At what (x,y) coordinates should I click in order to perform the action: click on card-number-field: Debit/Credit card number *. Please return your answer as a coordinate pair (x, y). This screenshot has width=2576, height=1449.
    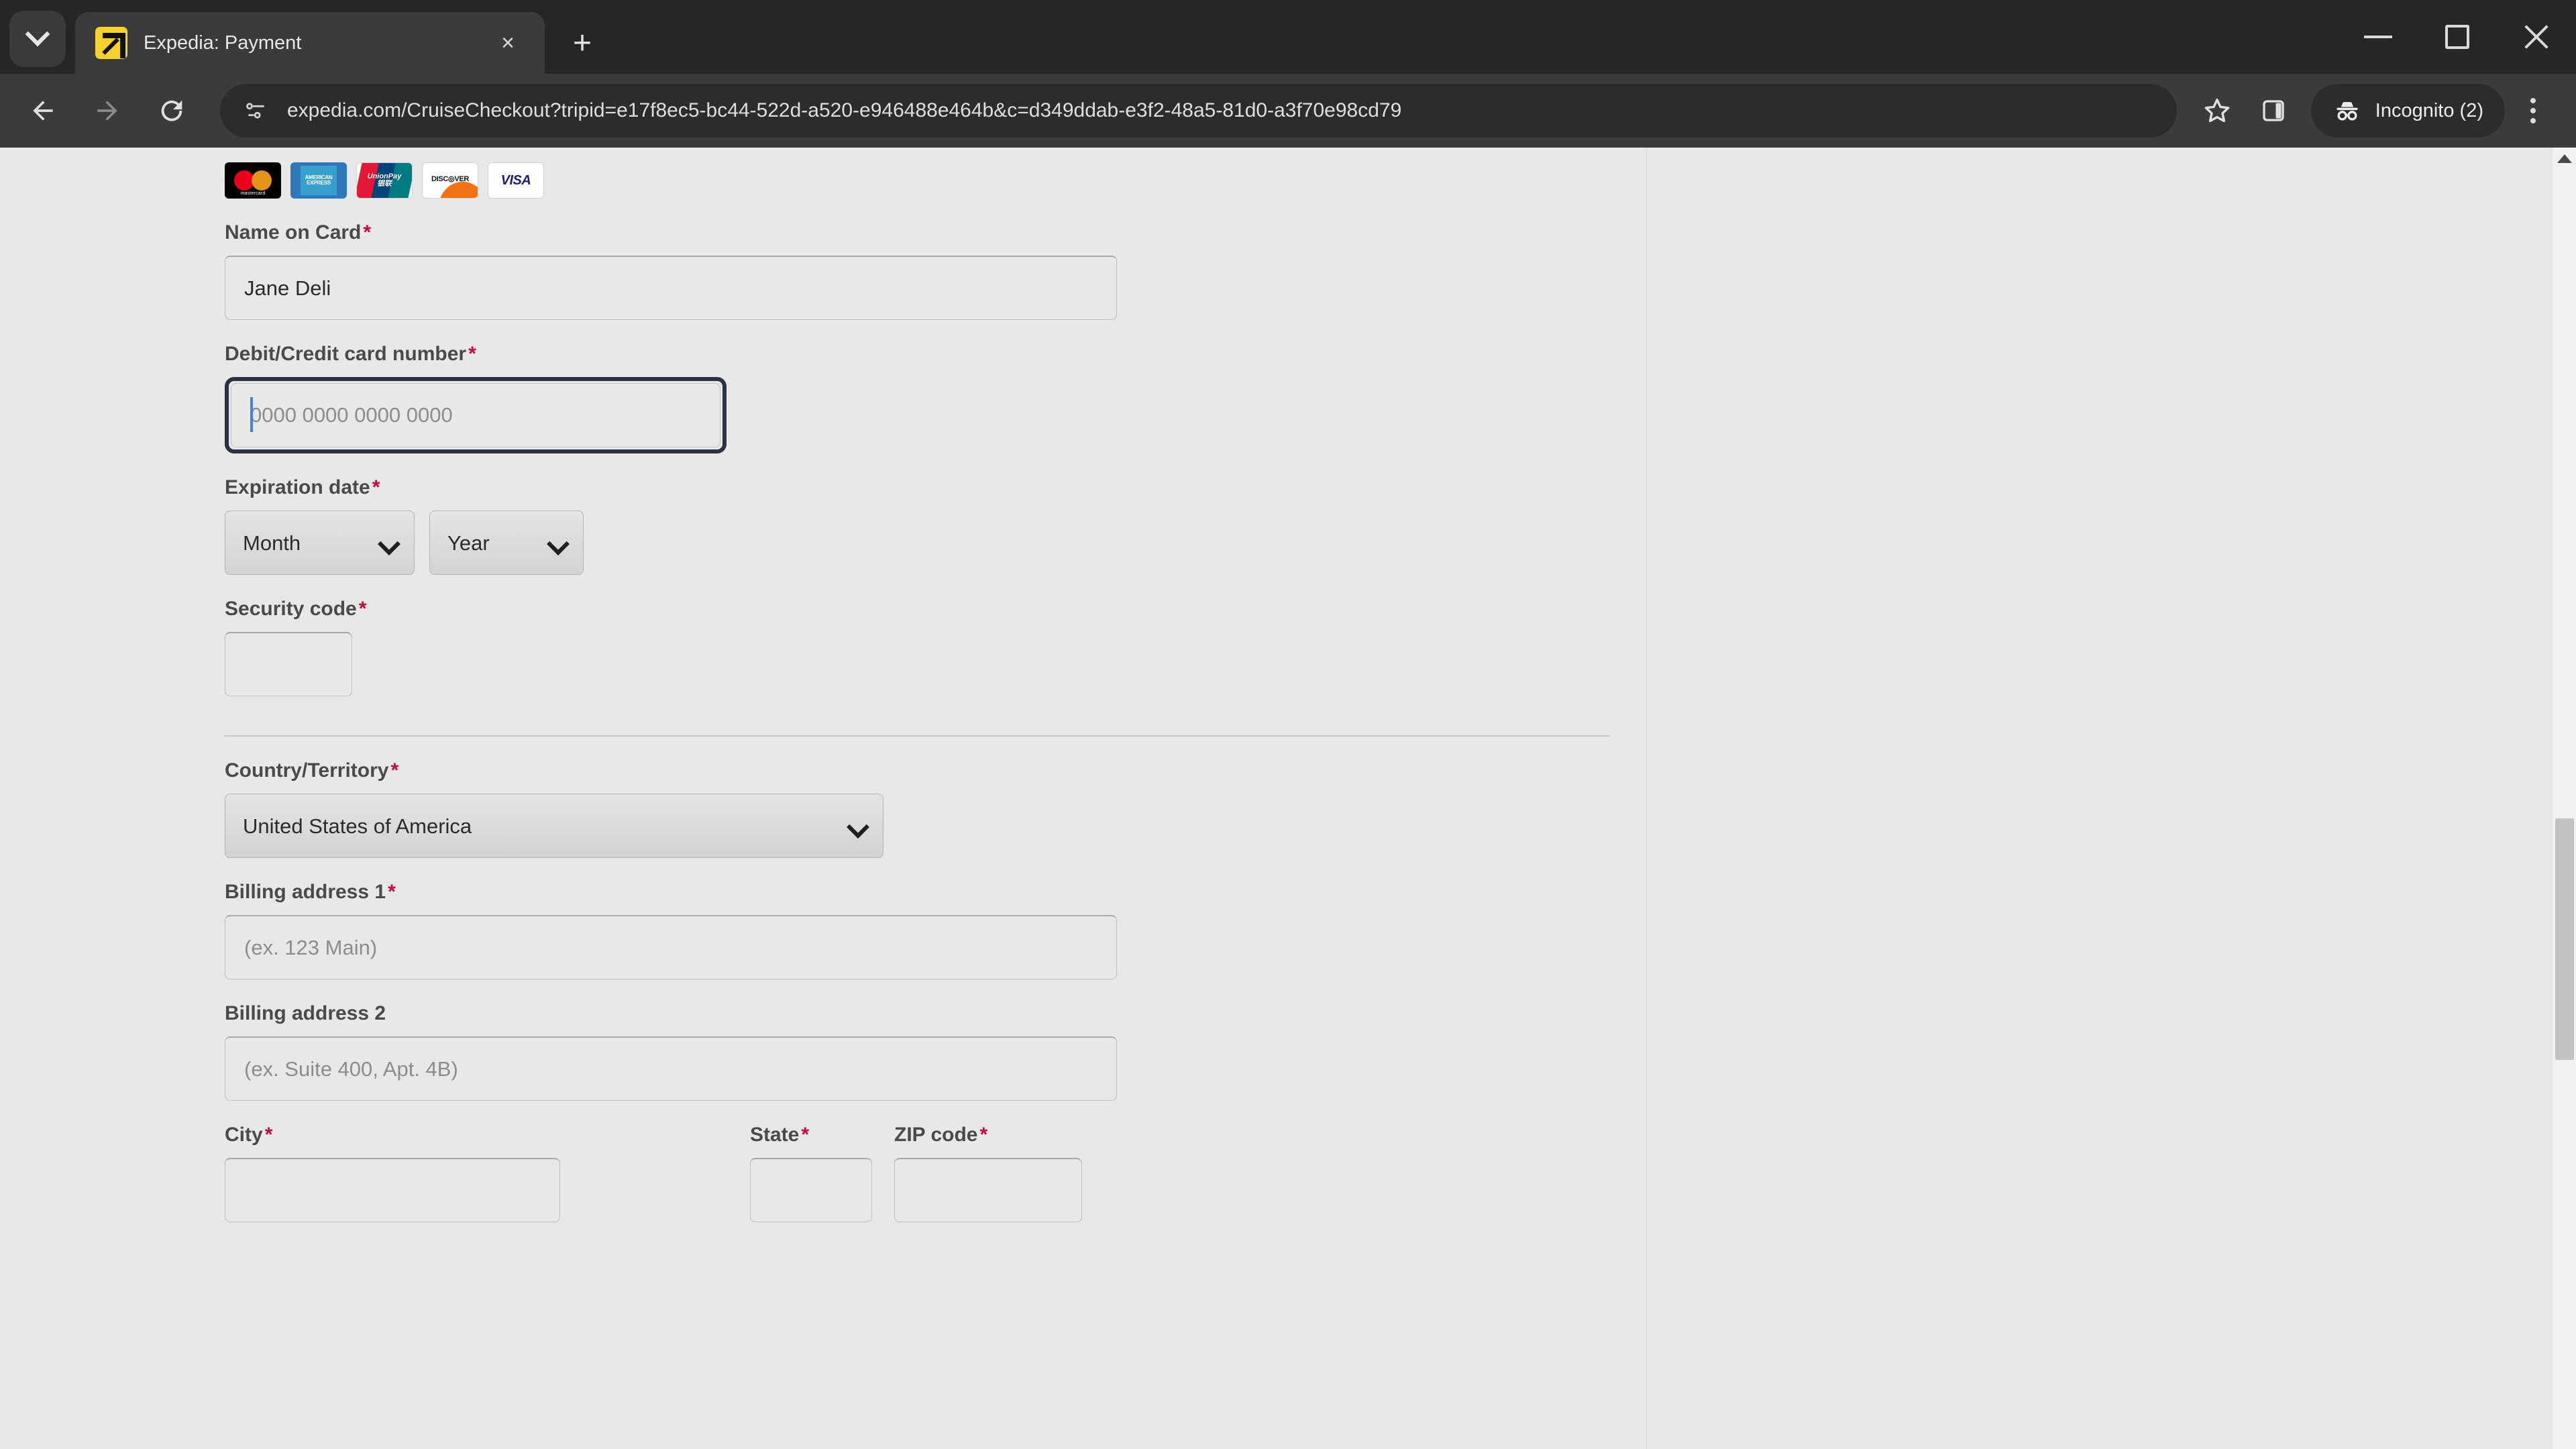
    Looking at the image, I should click on (935, 398).